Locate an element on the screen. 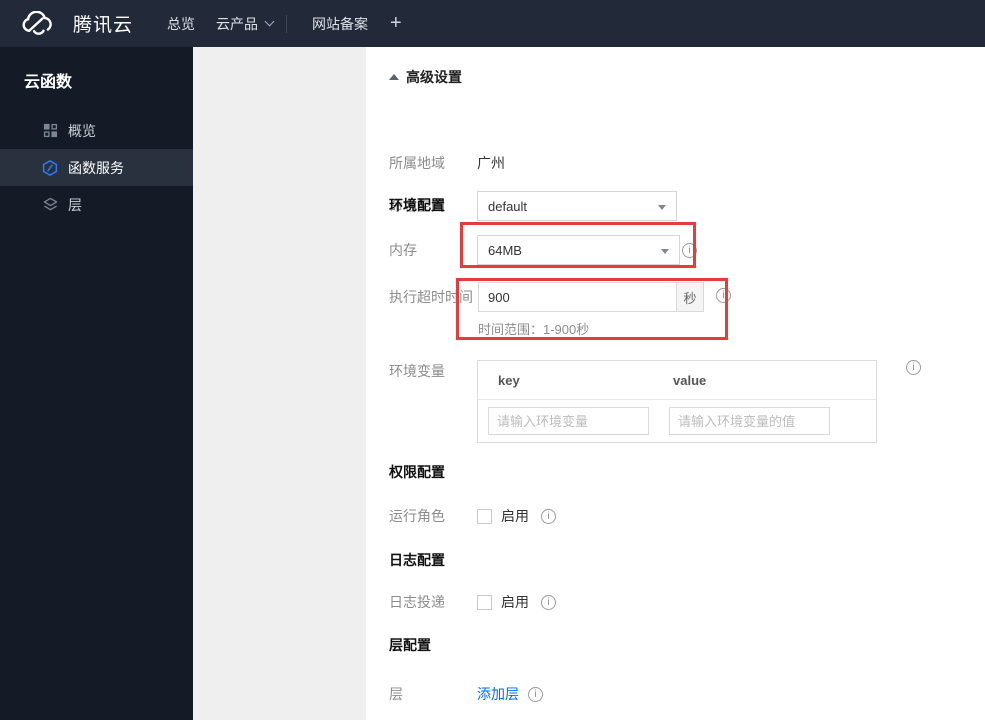  sidebar-title: 云函数 is located at coordinates (48, 82).